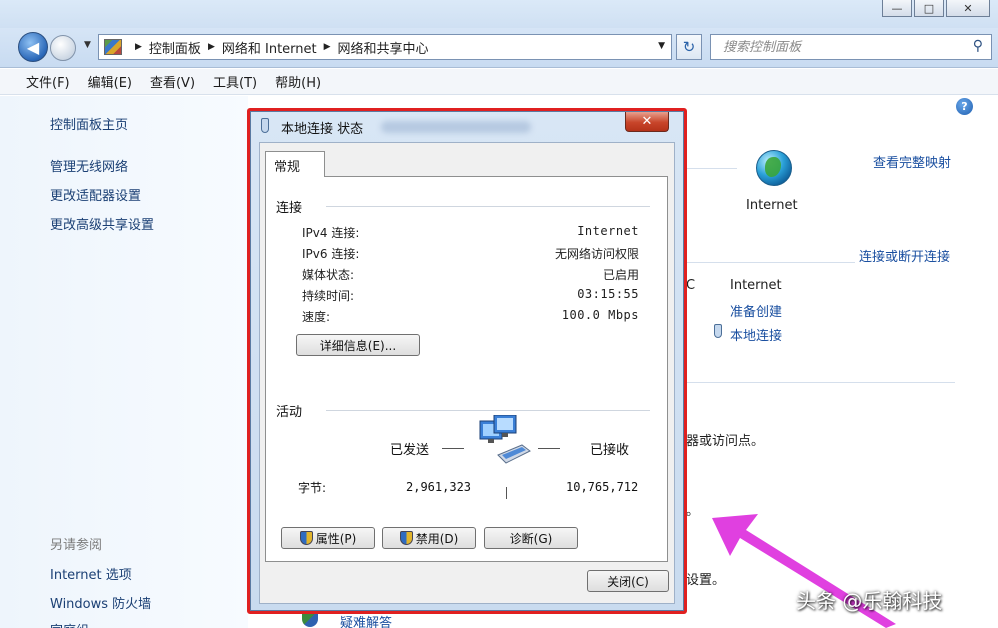  I want to click on refresh-icon: ↻, so click(689, 47).